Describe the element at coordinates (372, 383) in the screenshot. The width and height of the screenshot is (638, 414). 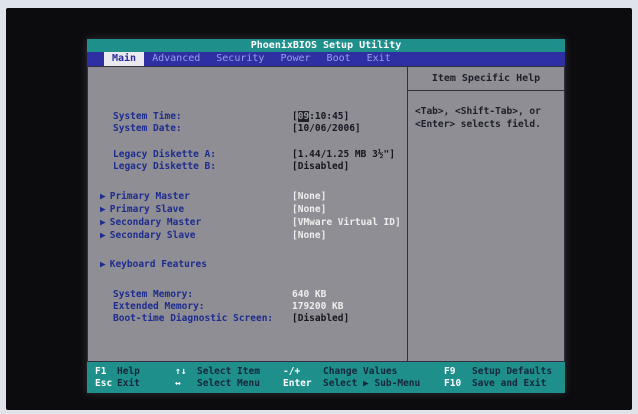
I see `enter-desc: Select ▶ Sub-Menu` at that location.